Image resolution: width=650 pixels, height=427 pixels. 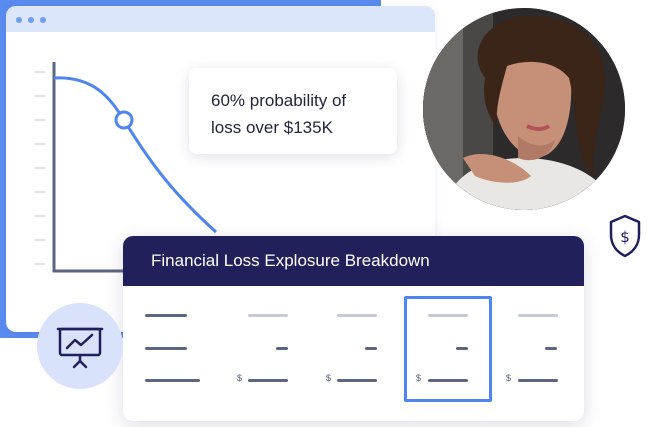 I want to click on card-title: Financial Loss Explosure Breakdown, so click(x=353, y=261).